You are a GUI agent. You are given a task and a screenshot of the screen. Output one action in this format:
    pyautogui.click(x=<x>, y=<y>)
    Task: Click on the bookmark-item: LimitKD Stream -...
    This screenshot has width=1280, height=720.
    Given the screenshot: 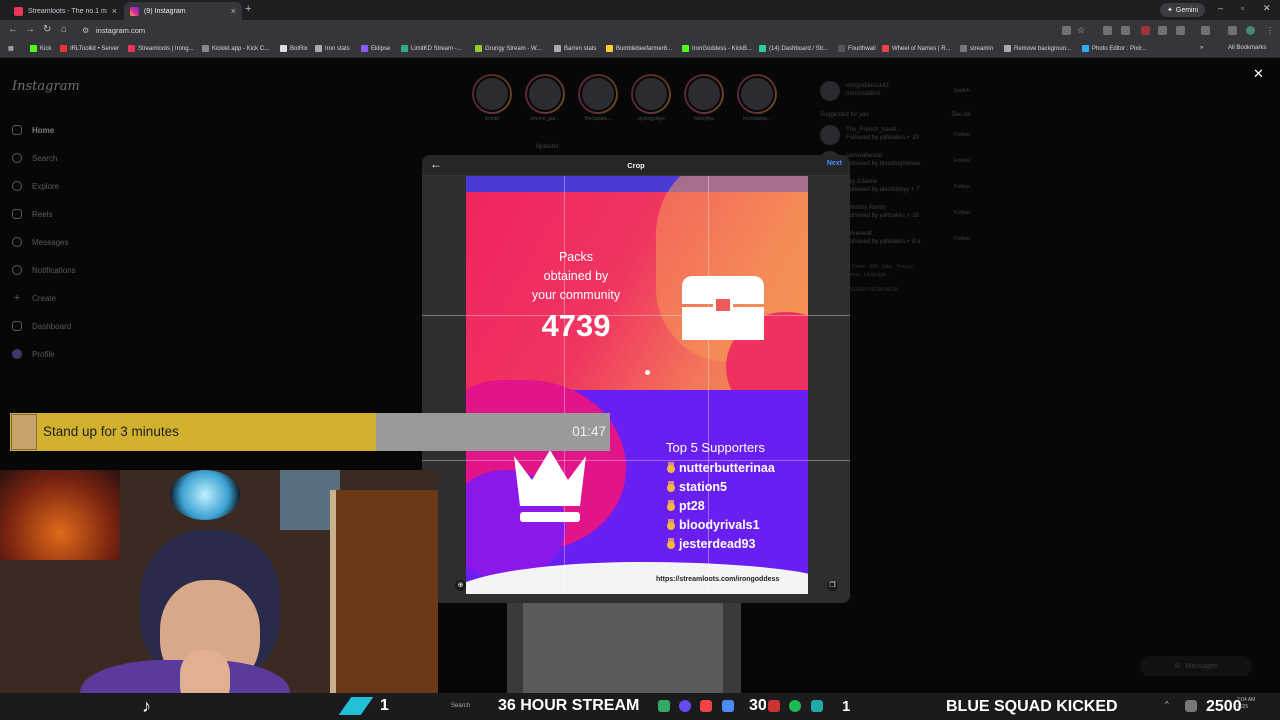 What is the action you would take?
    pyautogui.click(x=431, y=48)
    